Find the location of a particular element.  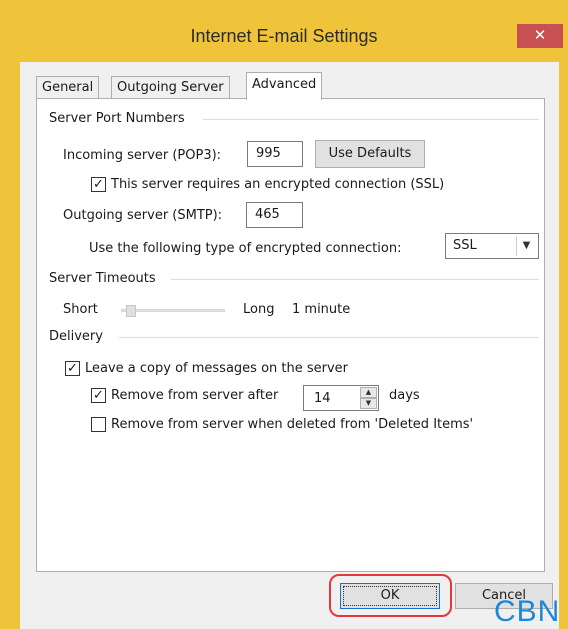

close-button: ✕ is located at coordinates (540, 36).